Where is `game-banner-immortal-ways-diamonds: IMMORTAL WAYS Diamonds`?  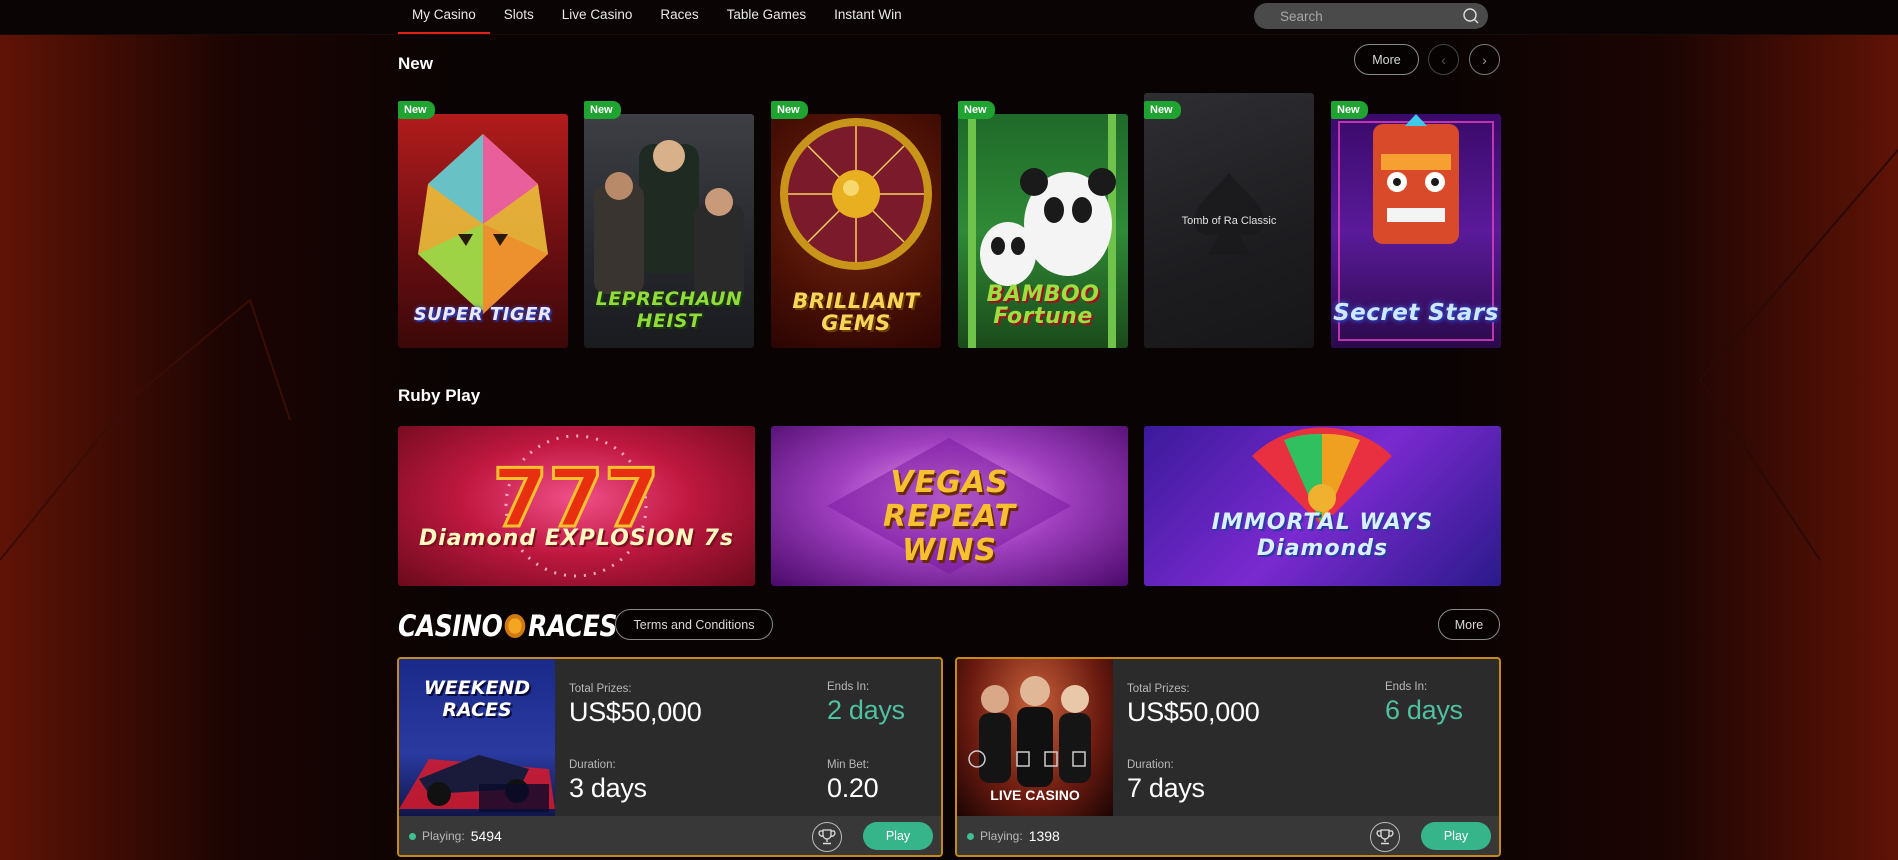 game-banner-immortal-ways-diamonds: IMMORTAL WAYS Diamonds is located at coordinates (1322, 506).